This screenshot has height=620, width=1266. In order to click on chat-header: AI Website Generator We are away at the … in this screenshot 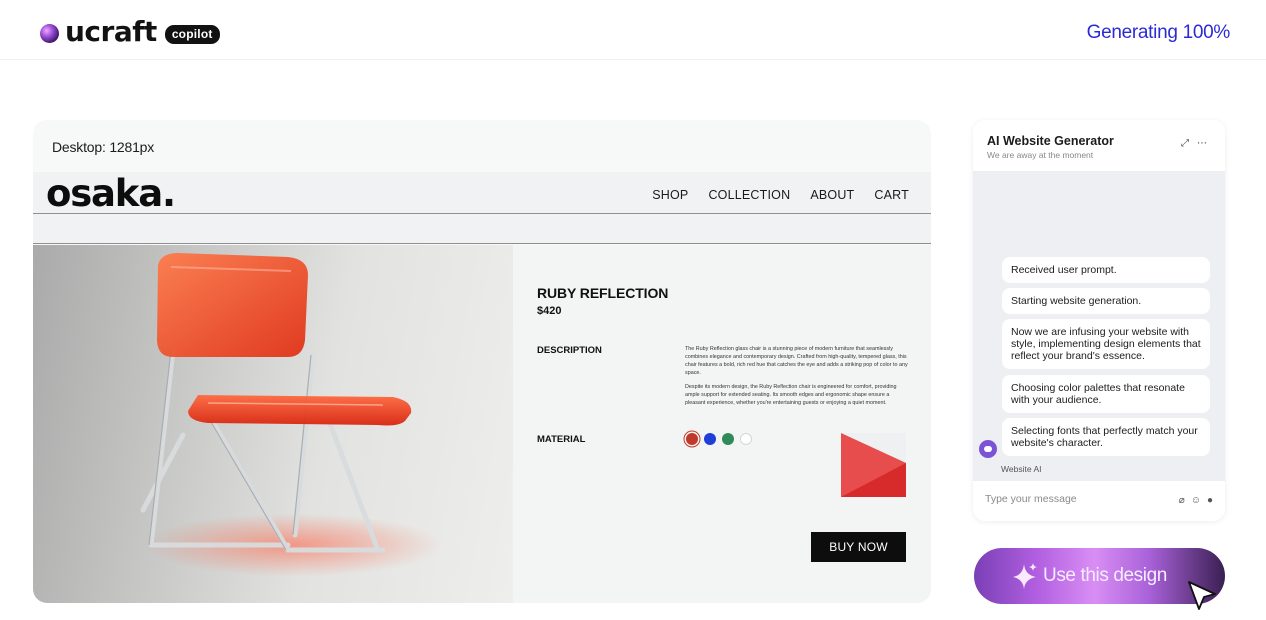, I will do `click(1099, 146)`.